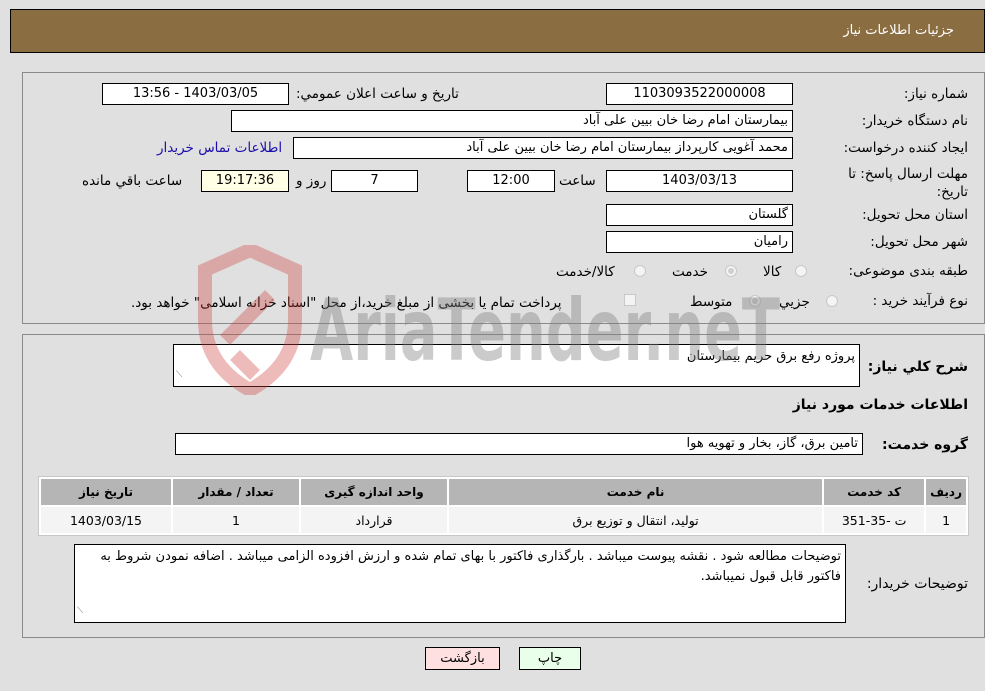  I want to click on service-group-field: تامین برق، گاز، بخار و تهویه هوا, so click(519, 444).